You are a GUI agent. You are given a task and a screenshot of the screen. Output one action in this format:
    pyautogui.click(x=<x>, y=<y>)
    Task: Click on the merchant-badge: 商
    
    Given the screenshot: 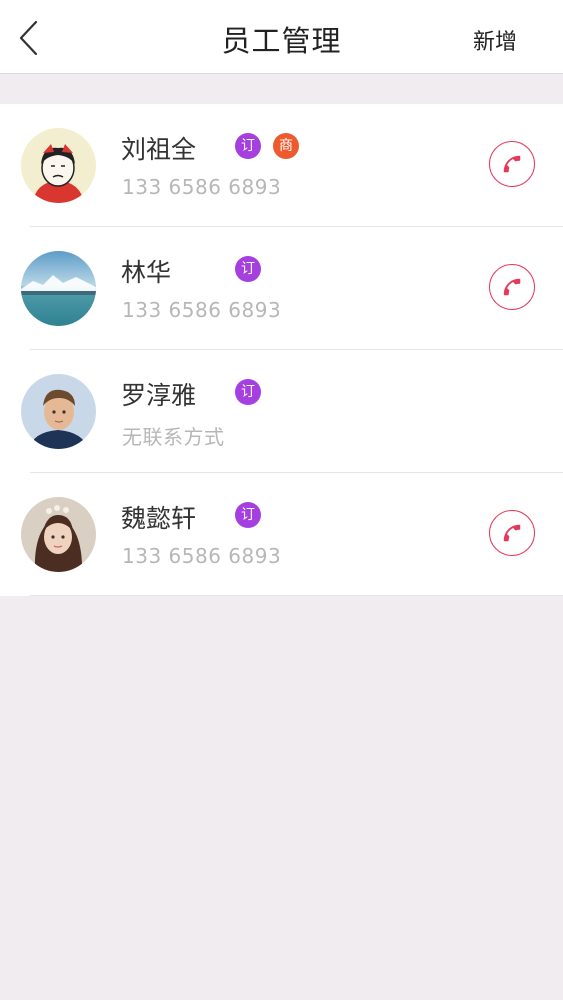 What is the action you would take?
    pyautogui.click(x=286, y=146)
    